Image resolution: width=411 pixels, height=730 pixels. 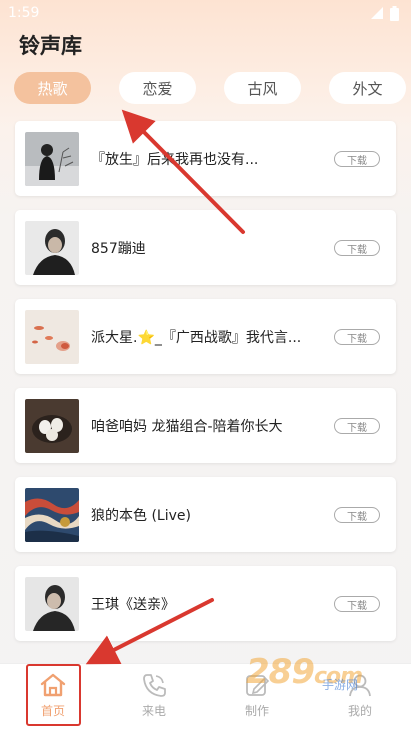 I want to click on nav-calls: 来电, so click(x=154, y=699).